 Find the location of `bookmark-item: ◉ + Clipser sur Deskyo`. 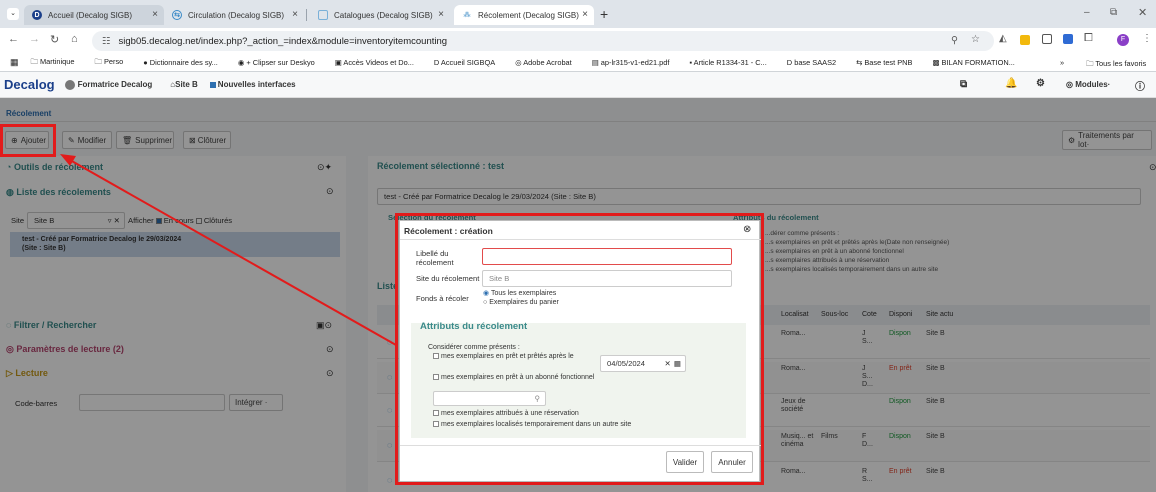

bookmark-item: ◉ + Clipser sur Deskyo is located at coordinates (281, 62).